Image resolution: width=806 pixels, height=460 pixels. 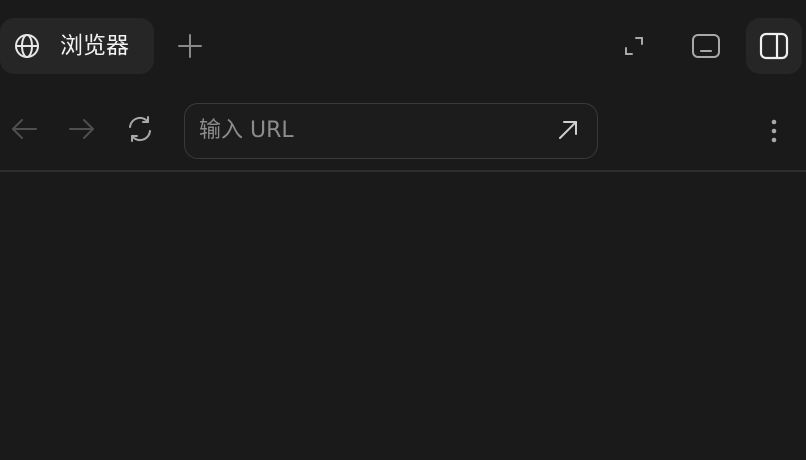 I want to click on go-button, so click(x=569, y=131).